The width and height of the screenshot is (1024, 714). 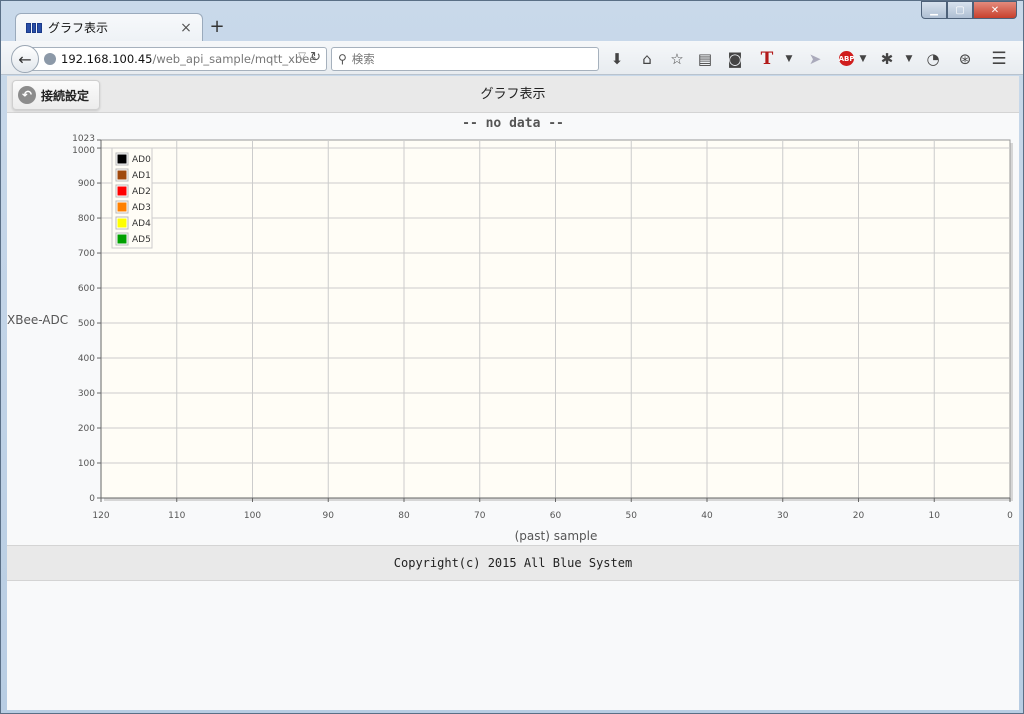 I want to click on close-tab-icon: ×, so click(x=186, y=28).